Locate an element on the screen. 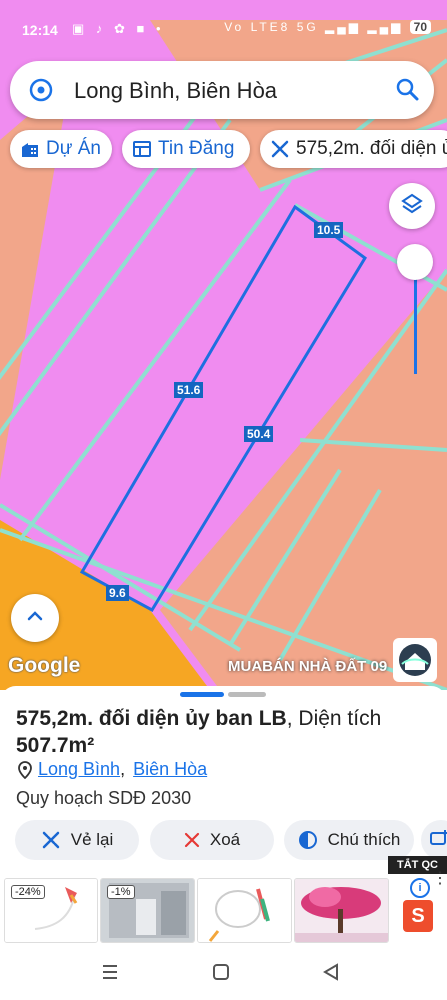 Image resolution: width=447 pixels, height=1000 pixels. chip-current-plot: 575,2m. đối diện ủy is located at coordinates (353, 149).